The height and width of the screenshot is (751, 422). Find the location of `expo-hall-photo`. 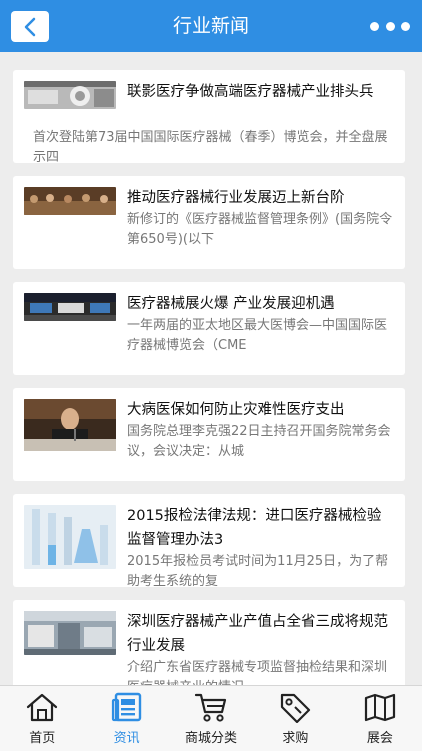

expo-hall-photo is located at coordinates (70, 307).